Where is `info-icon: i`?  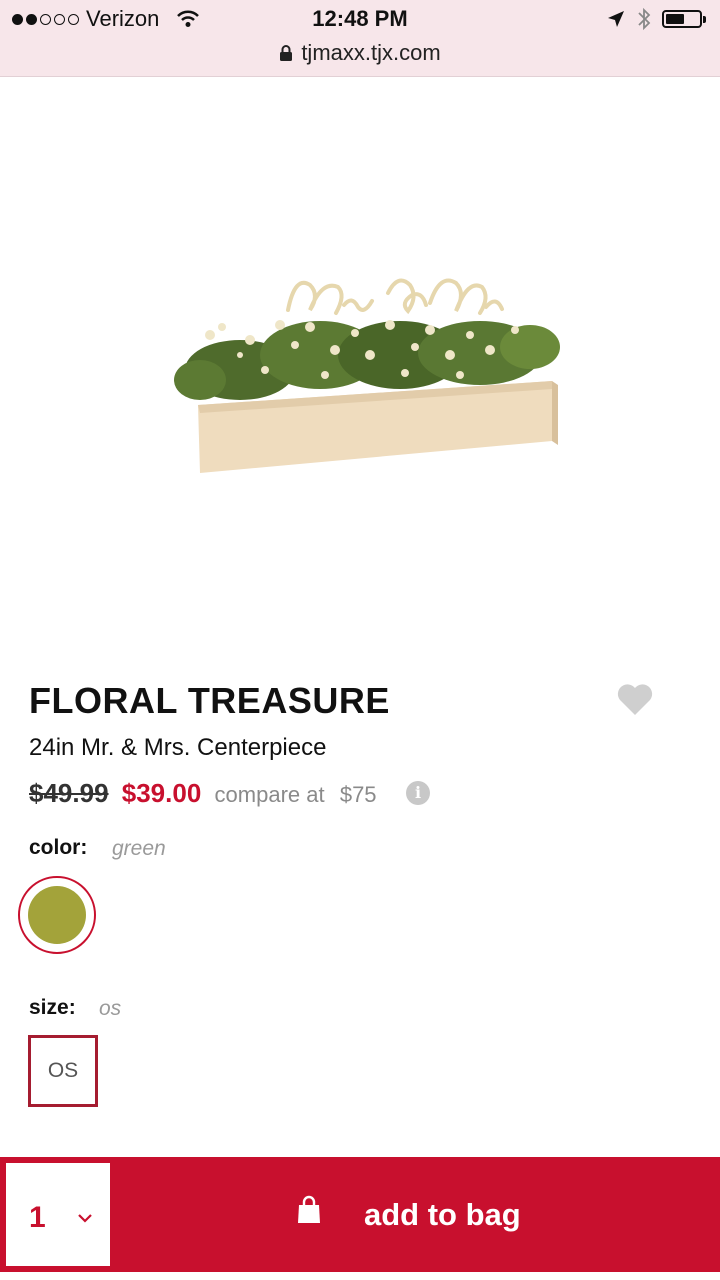
info-icon: i is located at coordinates (418, 793).